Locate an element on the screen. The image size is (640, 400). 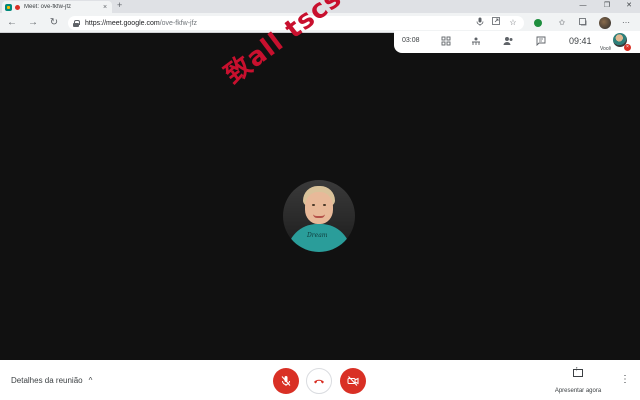
reload-button: ↻ is located at coordinates (54, 23).